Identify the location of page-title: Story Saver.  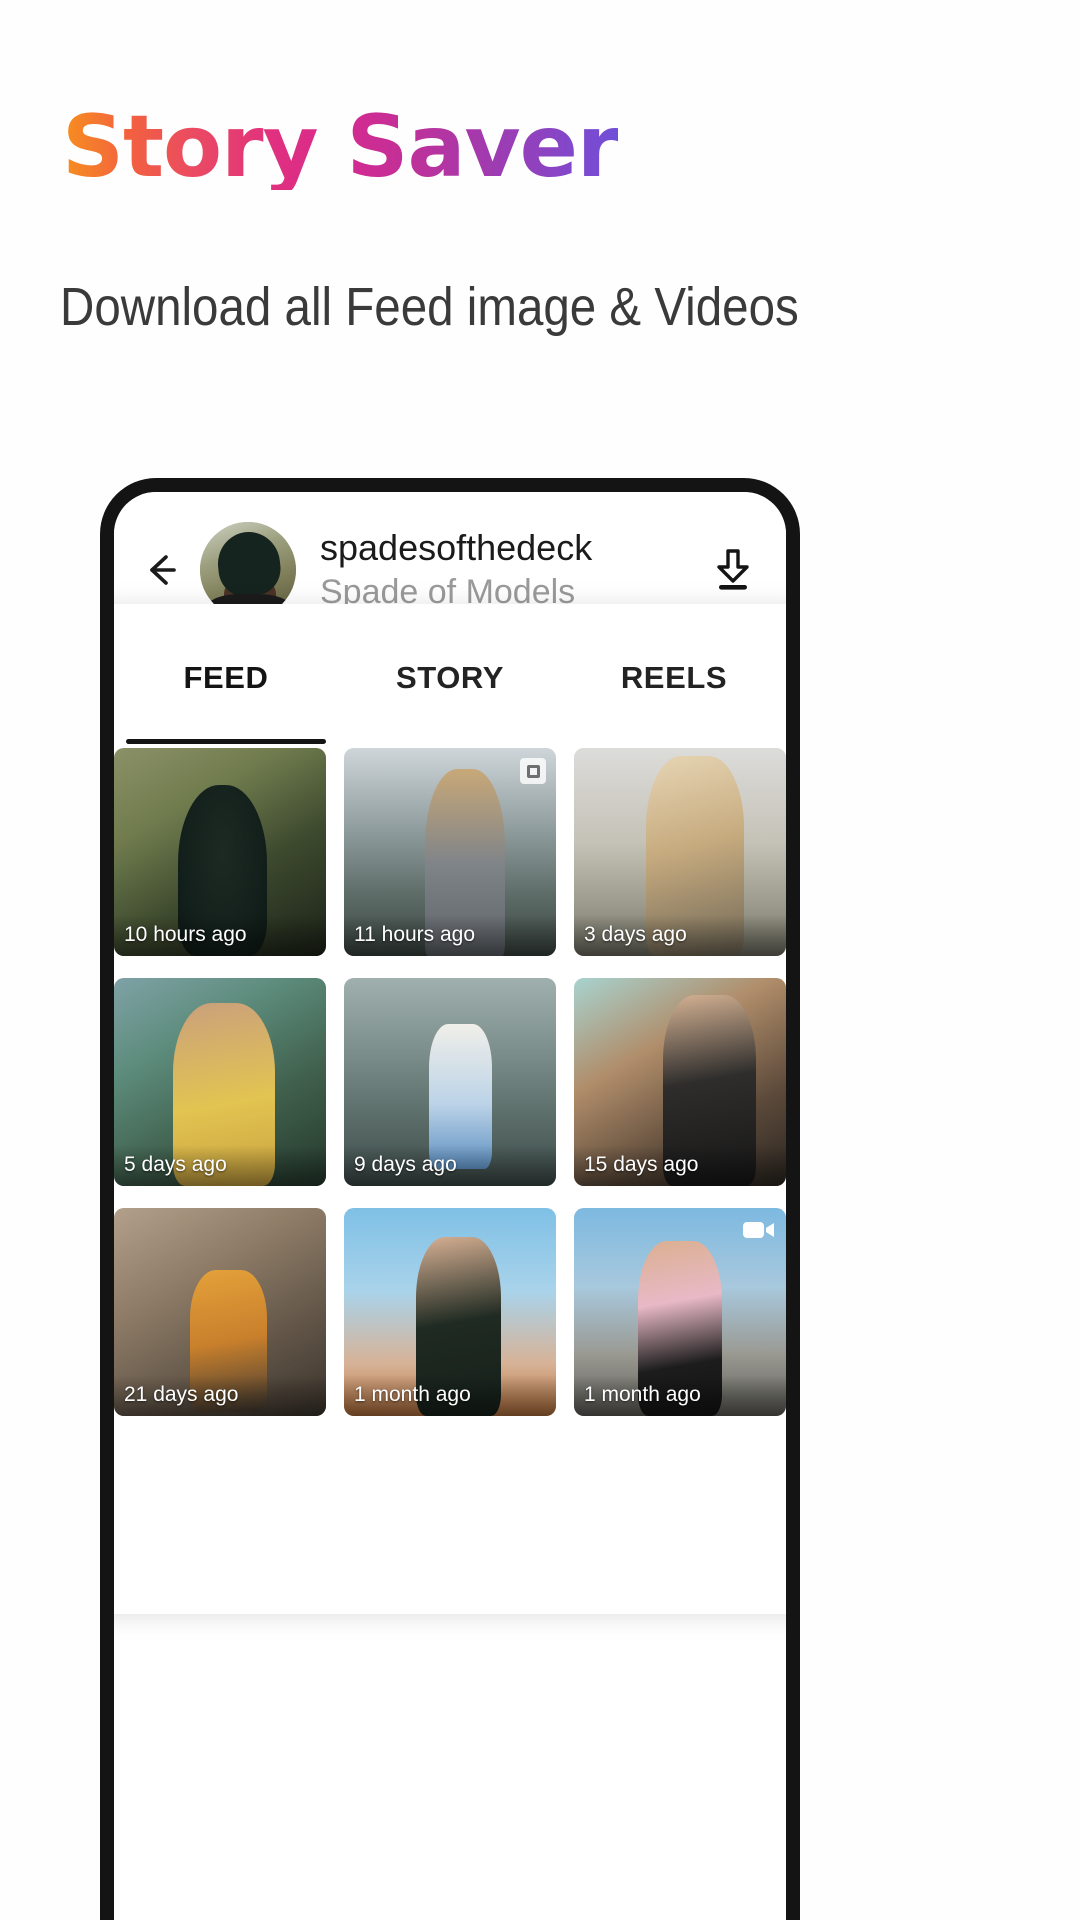
(340, 147).